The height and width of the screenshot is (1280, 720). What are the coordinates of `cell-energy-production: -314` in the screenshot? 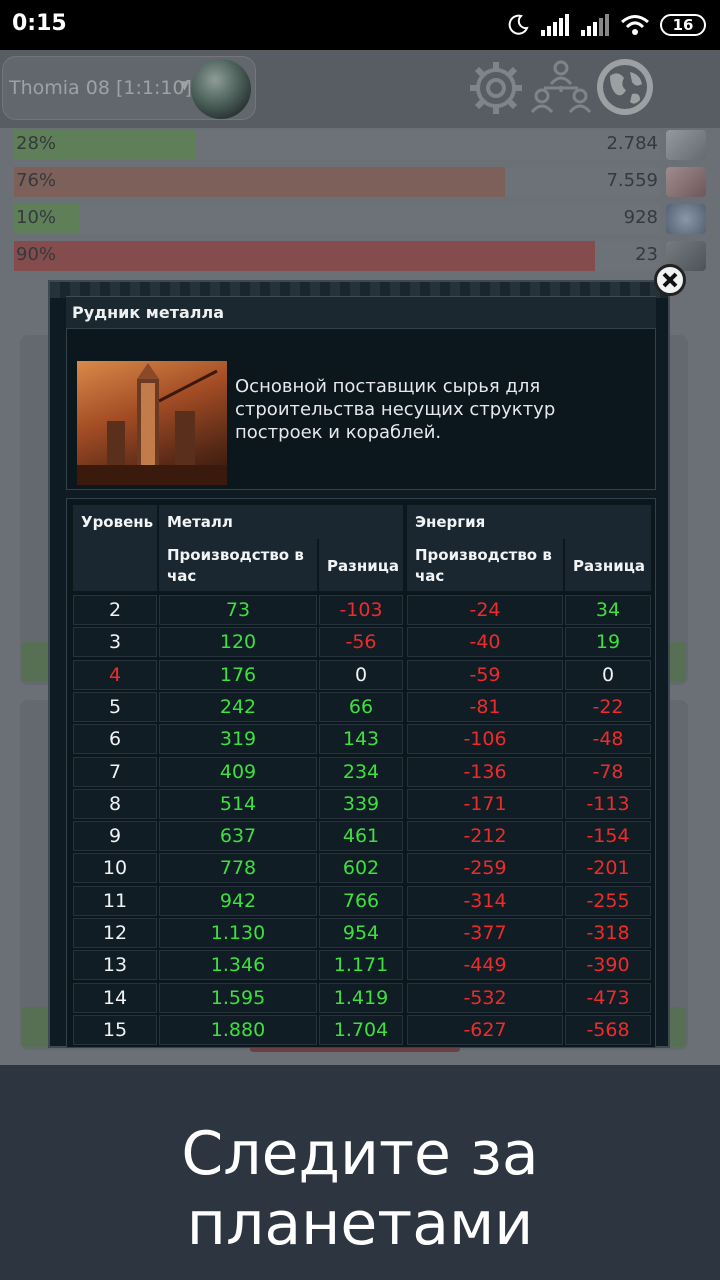 It's located at (485, 900).